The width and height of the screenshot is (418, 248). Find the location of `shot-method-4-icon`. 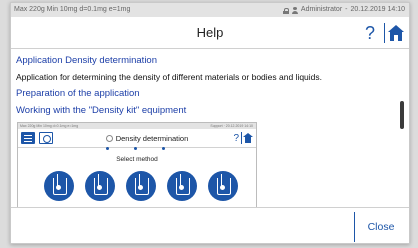

shot-method-4-icon is located at coordinates (182, 186).